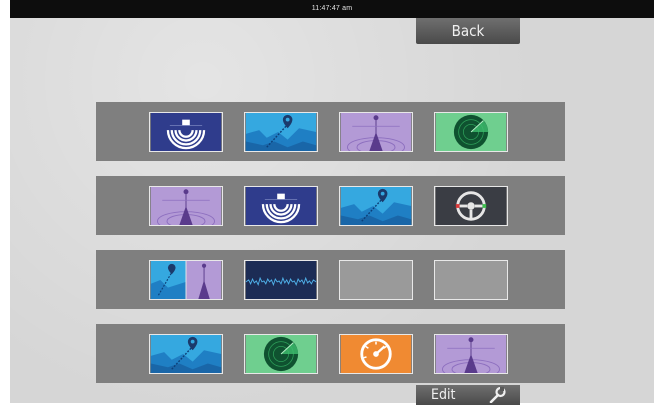  What do you see at coordinates (468, 31) in the screenshot?
I see `back-button: Back` at bounding box center [468, 31].